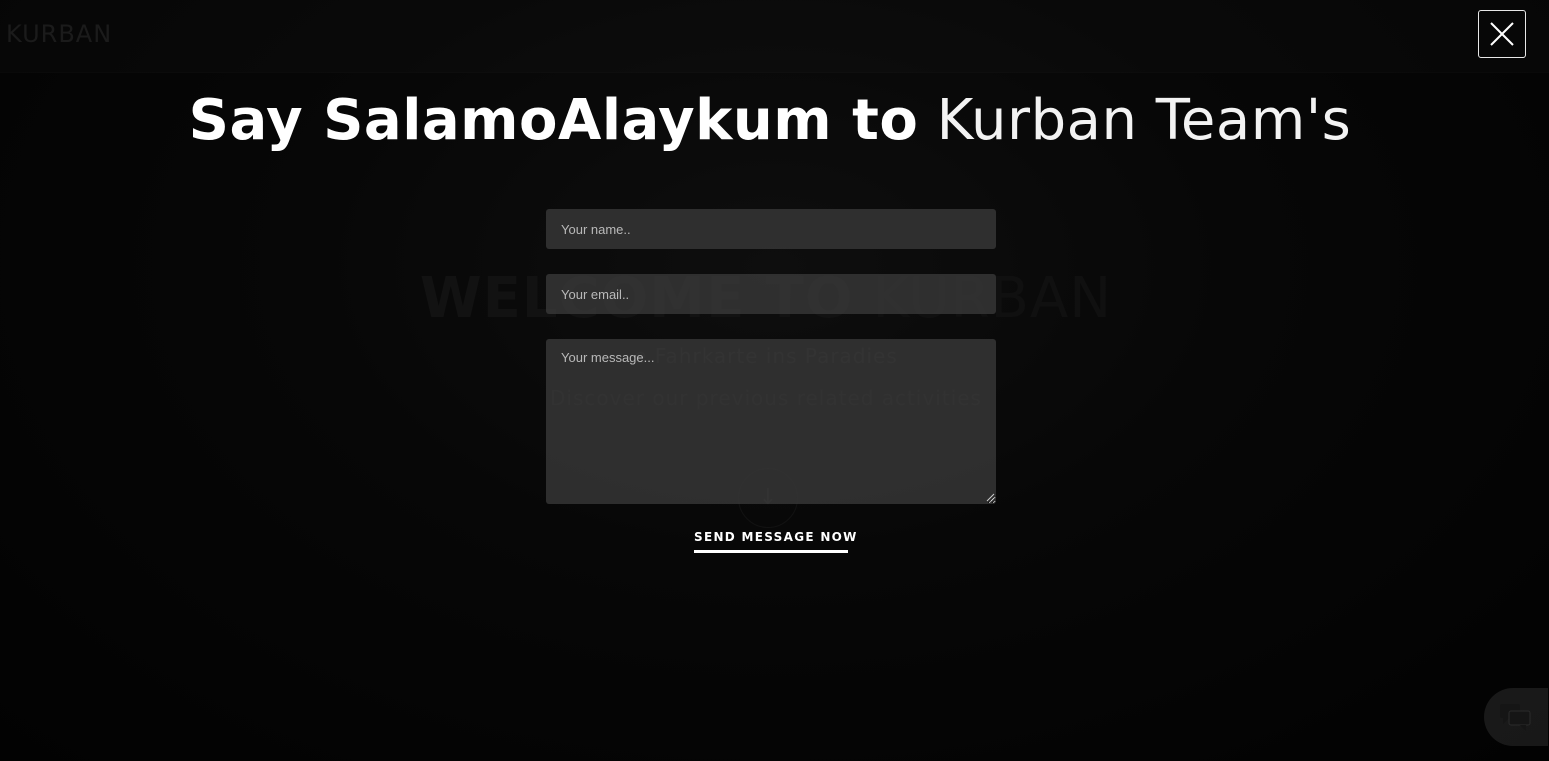 The image size is (1549, 761). I want to click on message-textarea, so click(771, 421).